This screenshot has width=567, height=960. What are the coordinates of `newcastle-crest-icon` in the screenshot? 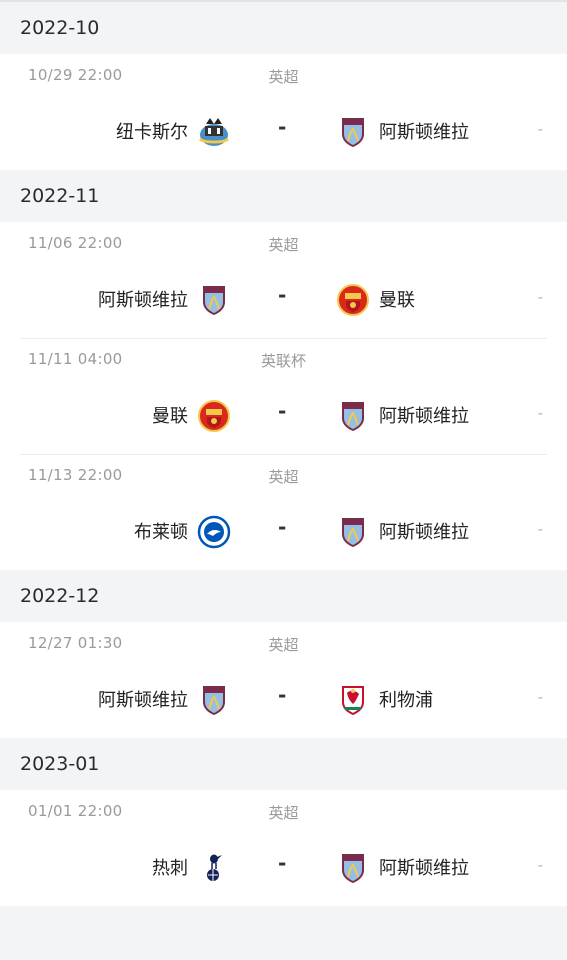 It's located at (214, 132).